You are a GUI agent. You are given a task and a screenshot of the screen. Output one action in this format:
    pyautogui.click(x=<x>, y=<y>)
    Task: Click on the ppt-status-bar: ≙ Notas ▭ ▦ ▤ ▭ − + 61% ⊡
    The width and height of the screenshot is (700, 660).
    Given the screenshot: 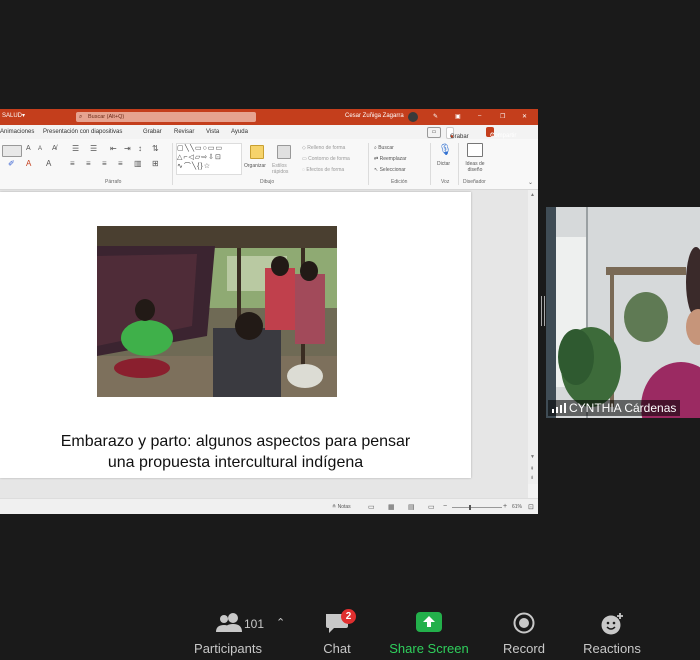 What is the action you would take?
    pyautogui.click(x=269, y=506)
    